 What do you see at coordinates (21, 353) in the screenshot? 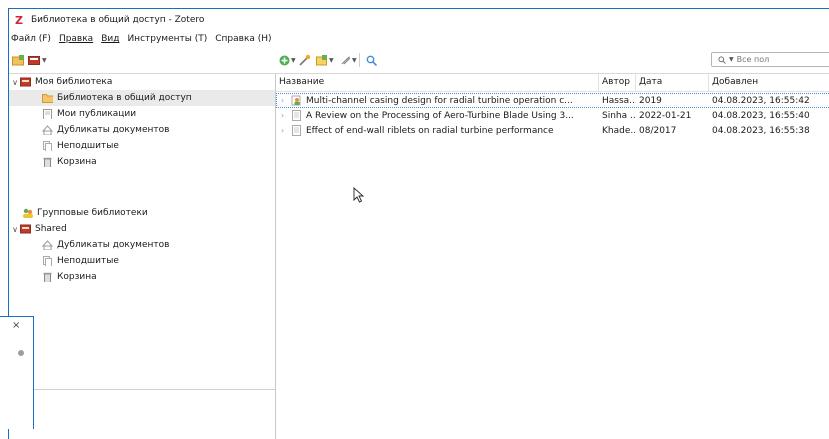
I see `puzzle-icon` at bounding box center [21, 353].